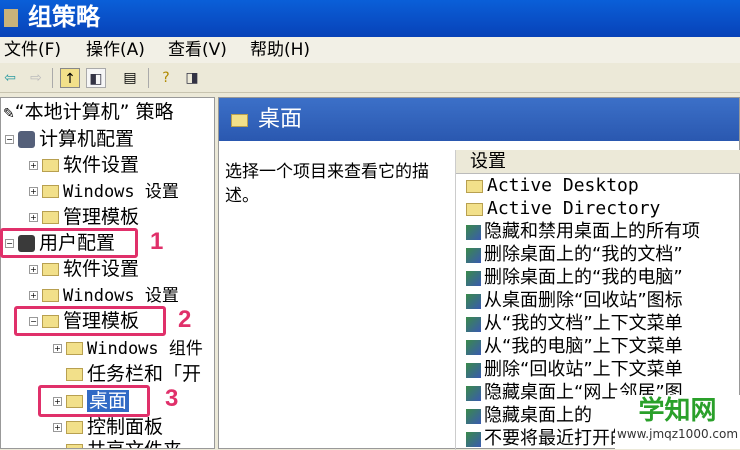 The width and height of the screenshot is (740, 450). I want to click on app-icon, so click(11, 18).